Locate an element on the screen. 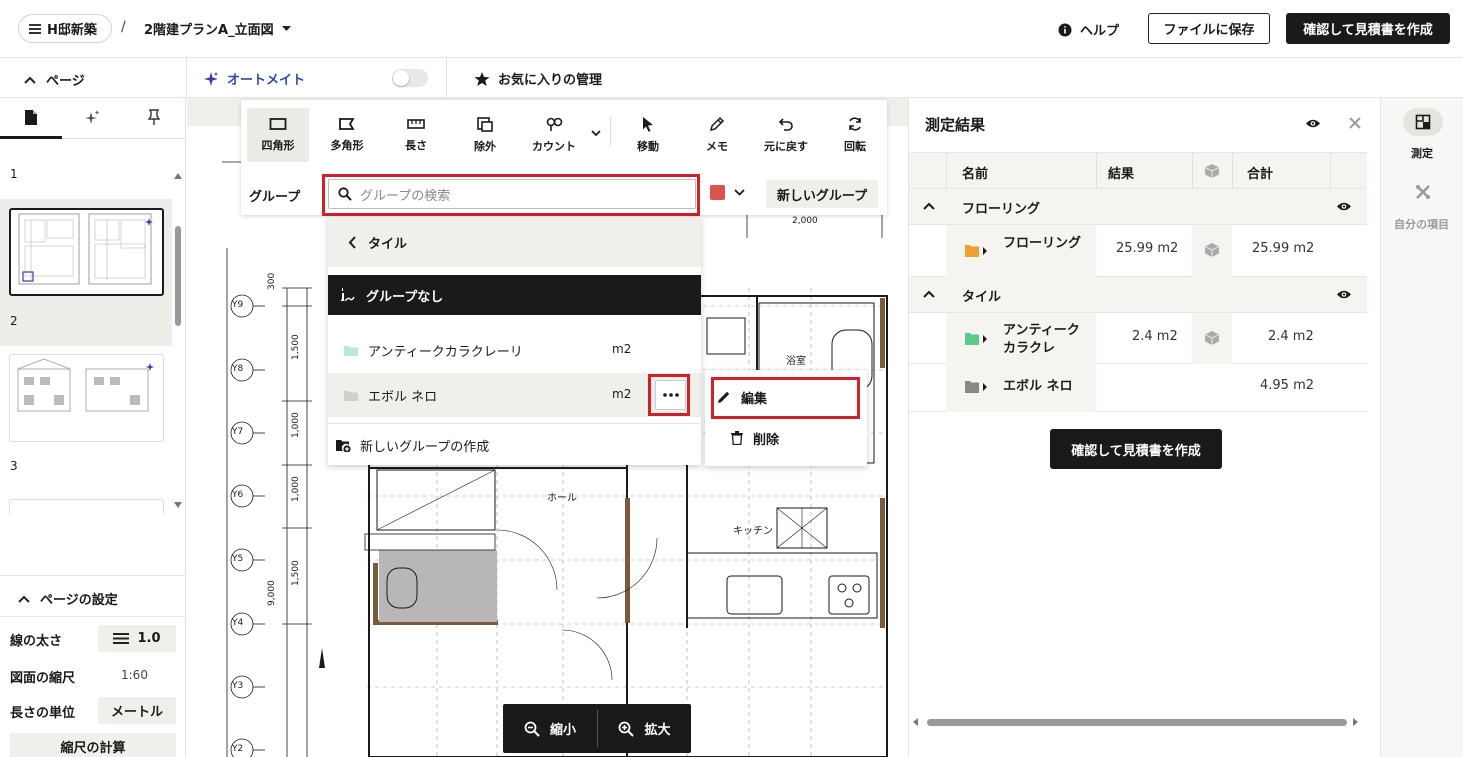 This screenshot has width=1463, height=757. automate-toggle is located at coordinates (410, 78).